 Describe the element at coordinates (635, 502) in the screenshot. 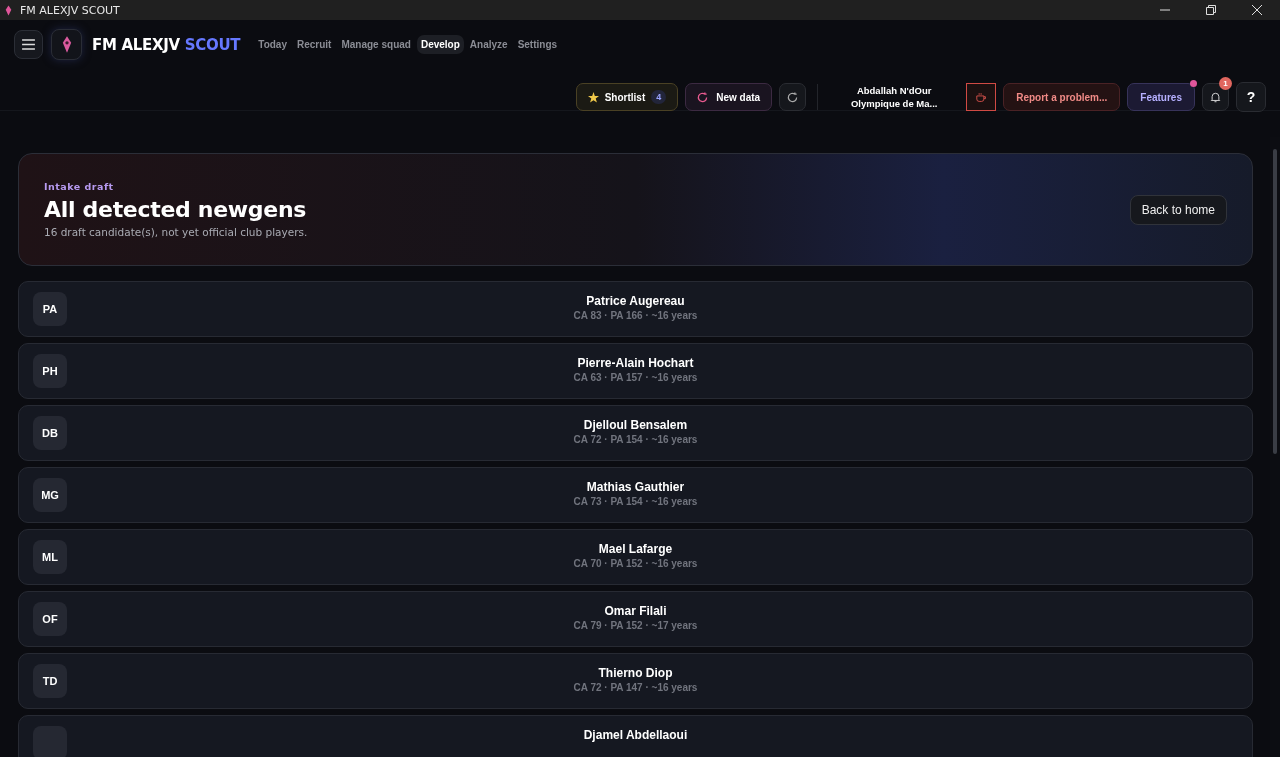

I see `player-stats: CA 73 · PA 154 · ~16 years` at that location.